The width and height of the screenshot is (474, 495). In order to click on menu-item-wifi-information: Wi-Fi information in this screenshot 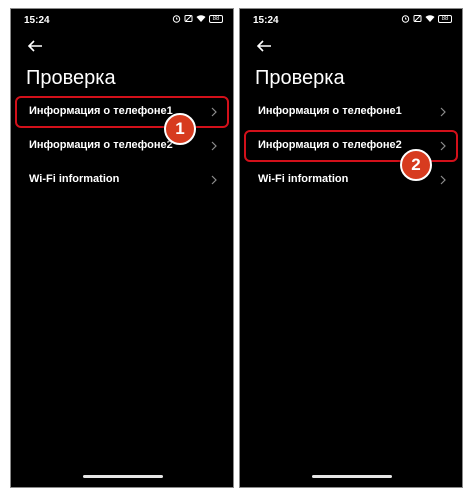, I will do `click(122, 180)`.